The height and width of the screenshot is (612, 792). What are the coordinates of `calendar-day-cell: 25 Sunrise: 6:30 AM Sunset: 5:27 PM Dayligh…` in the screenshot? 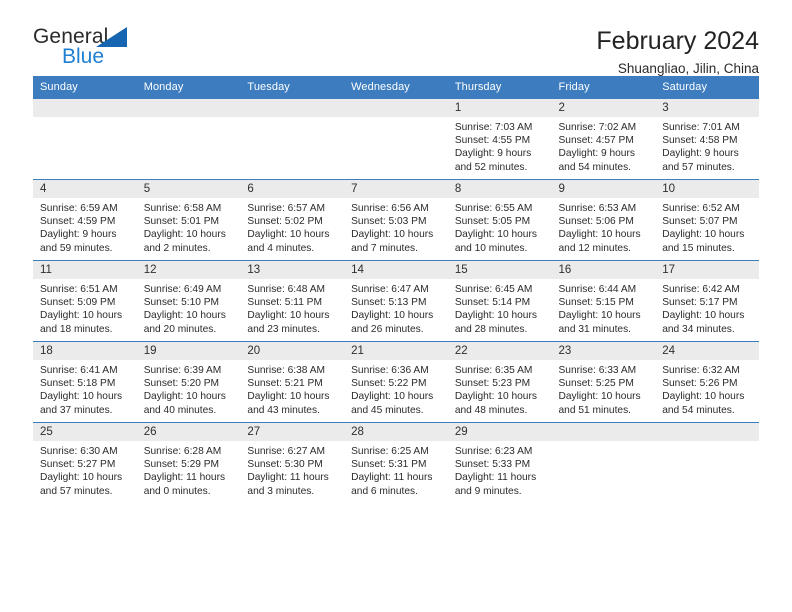 It's located at (85, 462).